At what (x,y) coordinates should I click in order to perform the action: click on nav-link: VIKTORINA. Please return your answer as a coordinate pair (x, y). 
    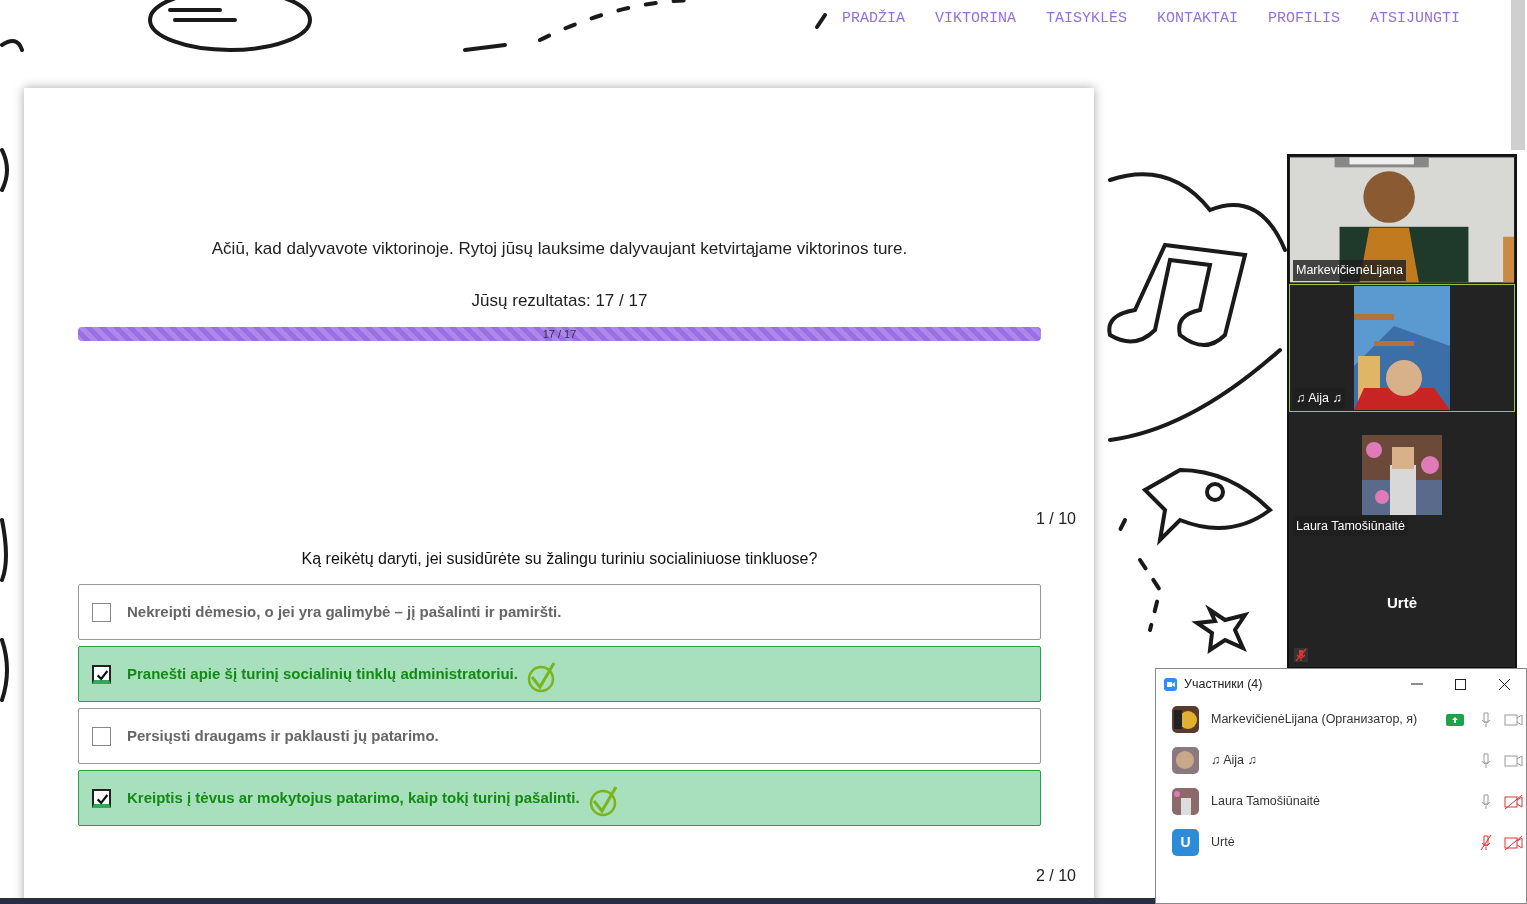
    Looking at the image, I should click on (975, 19).